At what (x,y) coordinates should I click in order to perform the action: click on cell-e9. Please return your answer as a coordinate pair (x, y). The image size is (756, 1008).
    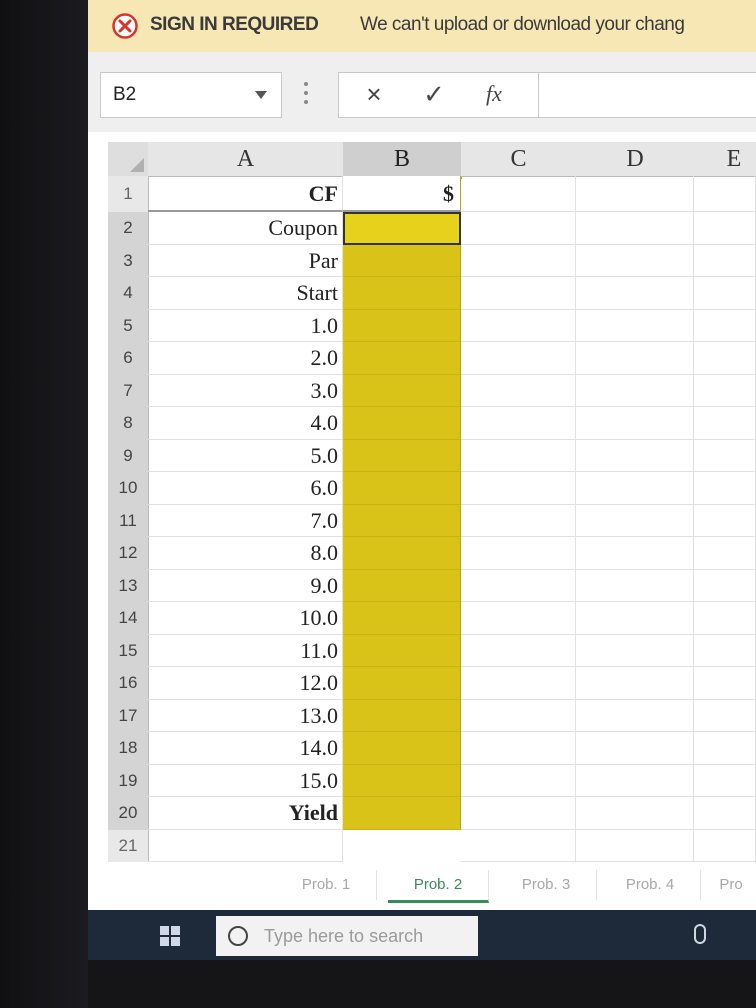
    Looking at the image, I should click on (725, 455).